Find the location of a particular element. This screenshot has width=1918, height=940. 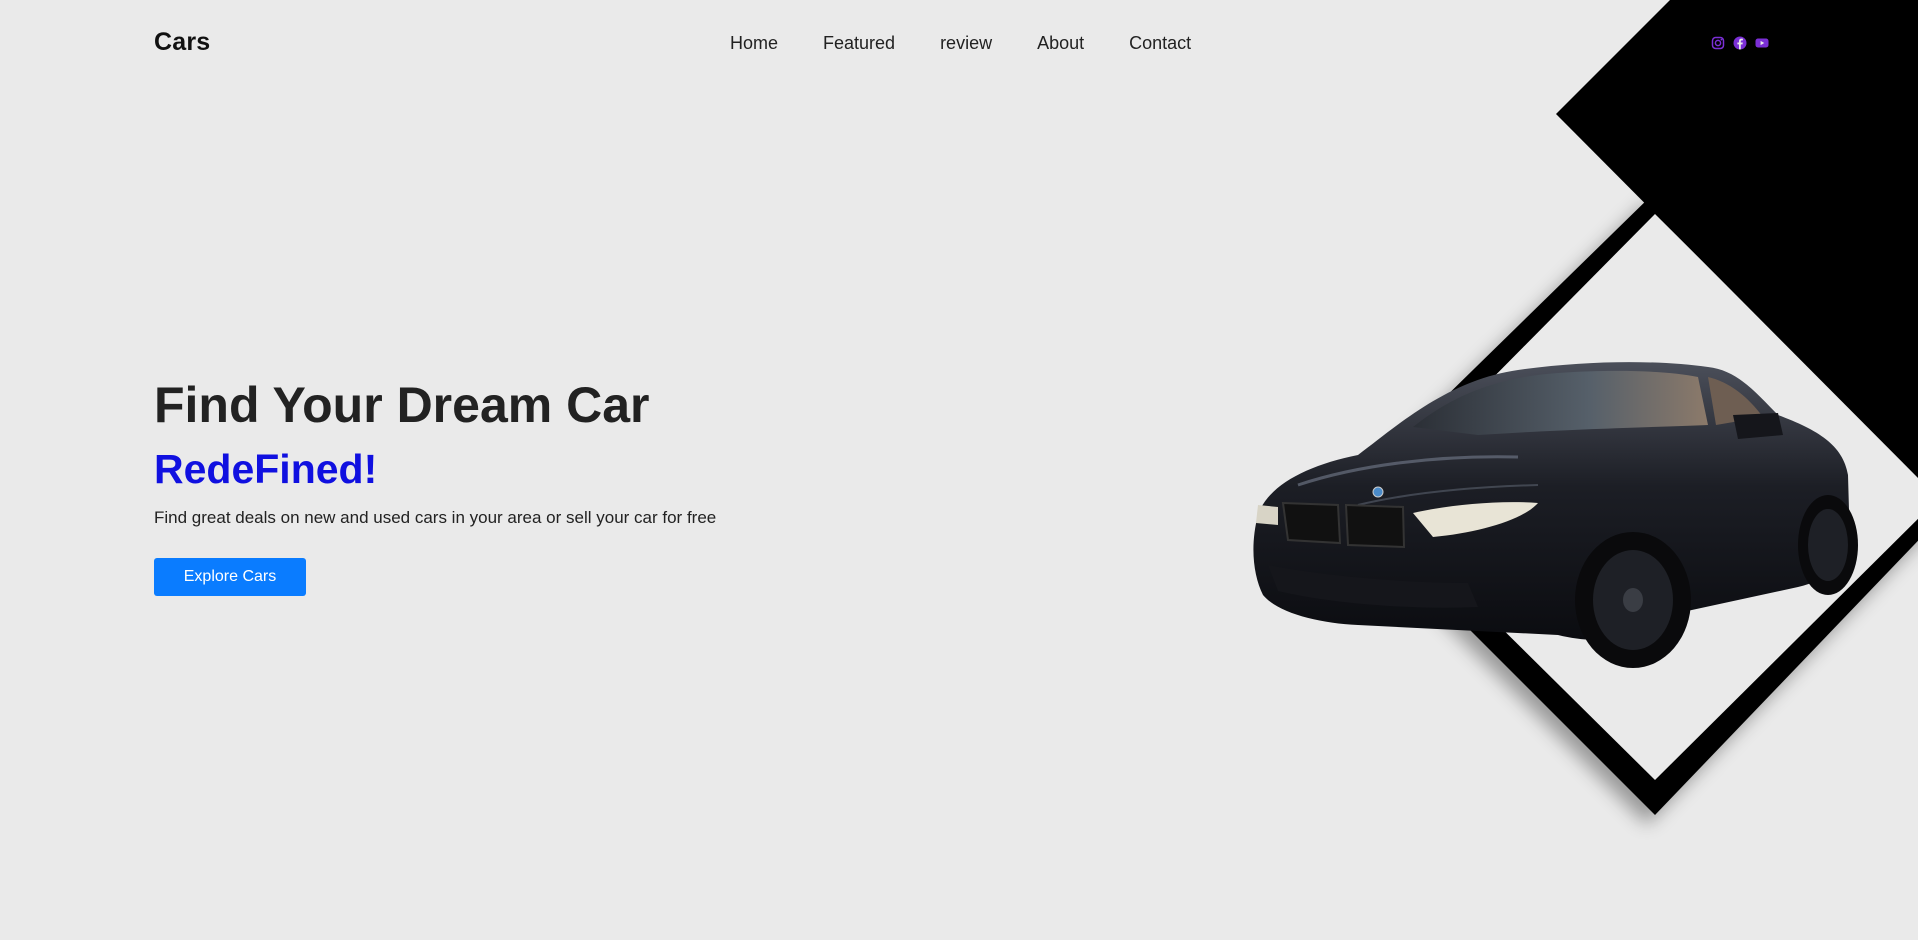

instagram-icon is located at coordinates (1718, 43).